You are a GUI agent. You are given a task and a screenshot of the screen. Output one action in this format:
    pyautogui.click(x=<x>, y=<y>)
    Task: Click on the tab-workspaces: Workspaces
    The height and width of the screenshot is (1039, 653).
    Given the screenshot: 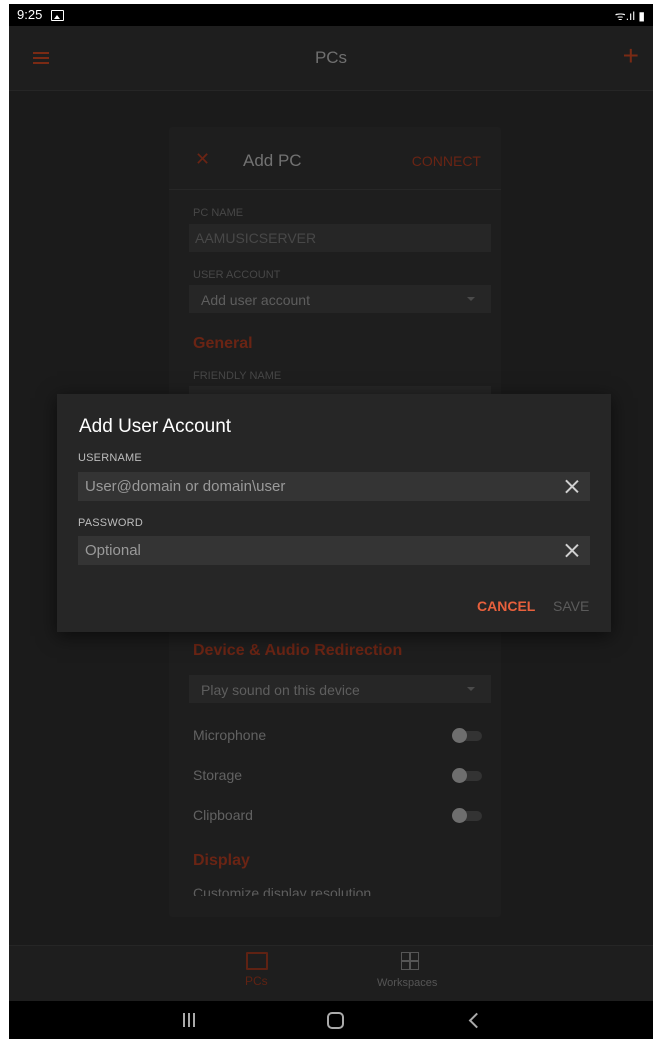 What is the action you would take?
    pyautogui.click(x=411, y=974)
    